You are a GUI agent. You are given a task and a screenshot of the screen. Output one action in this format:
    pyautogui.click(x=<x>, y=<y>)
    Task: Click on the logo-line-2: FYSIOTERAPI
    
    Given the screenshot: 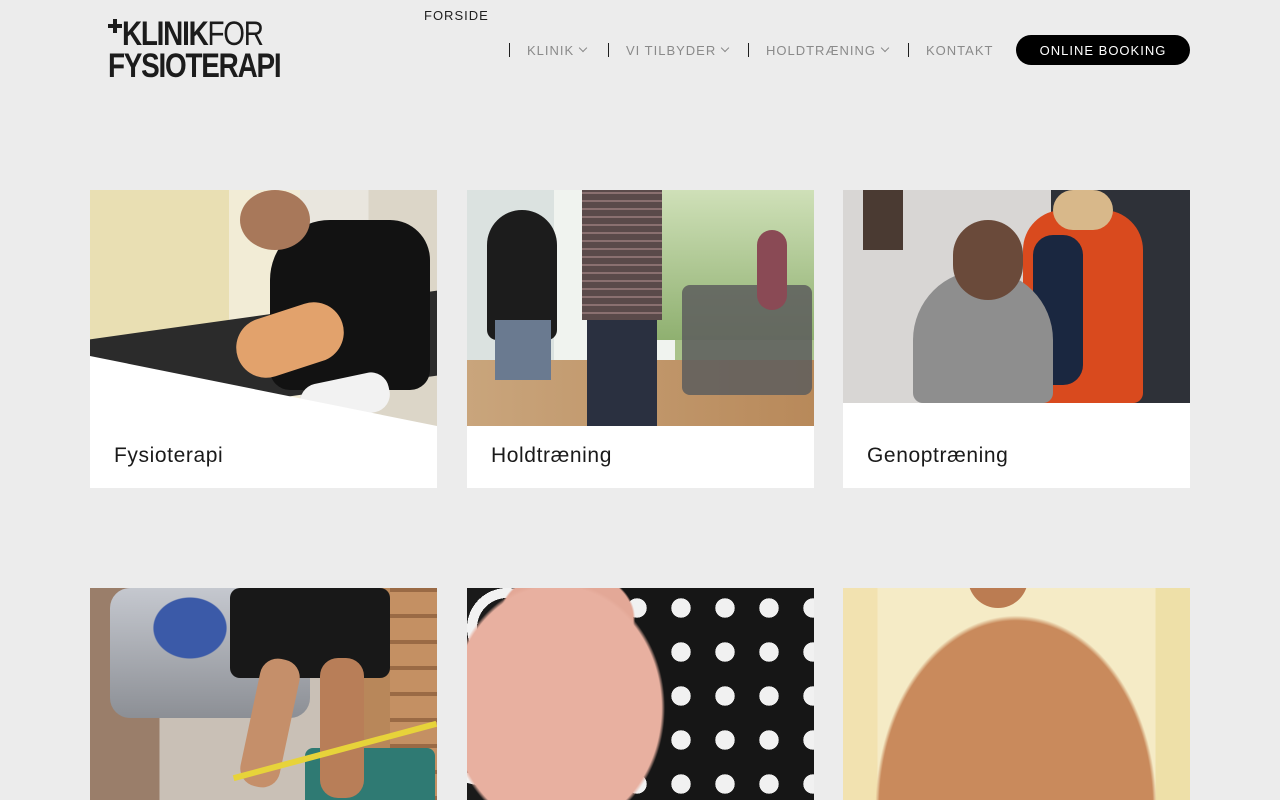 What is the action you would take?
    pyautogui.click(x=195, y=66)
    